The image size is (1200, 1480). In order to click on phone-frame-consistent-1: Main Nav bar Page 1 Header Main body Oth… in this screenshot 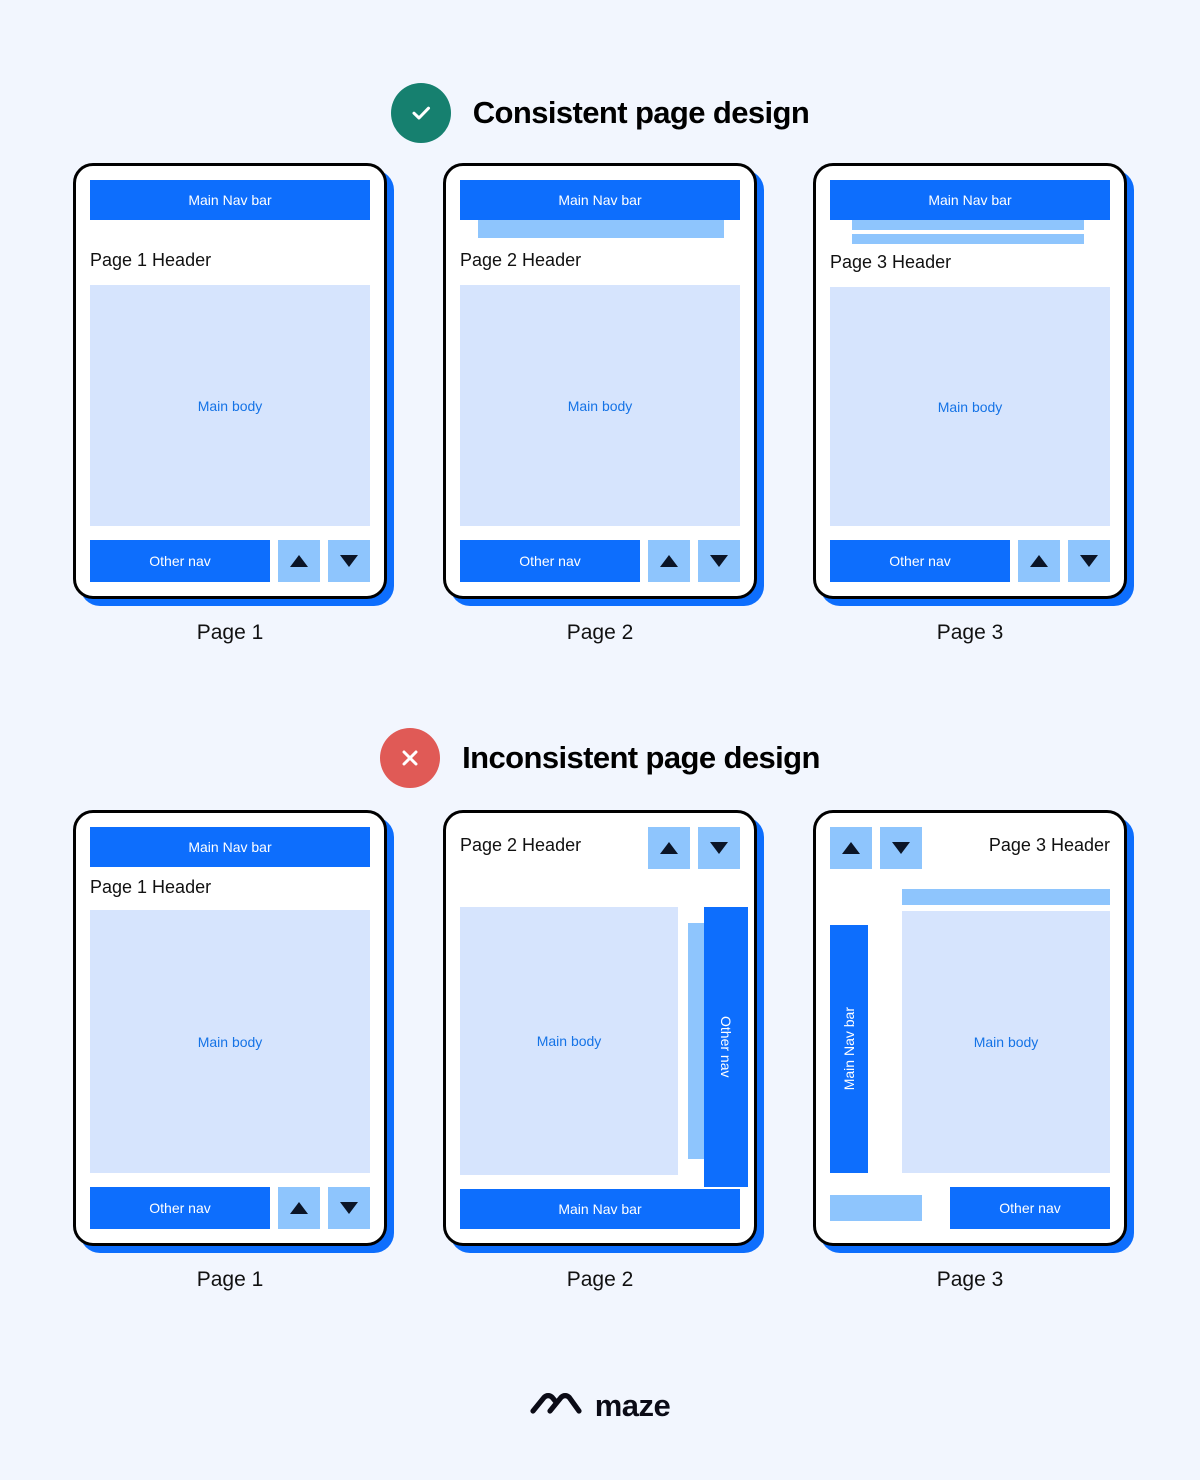, I will do `click(230, 381)`.